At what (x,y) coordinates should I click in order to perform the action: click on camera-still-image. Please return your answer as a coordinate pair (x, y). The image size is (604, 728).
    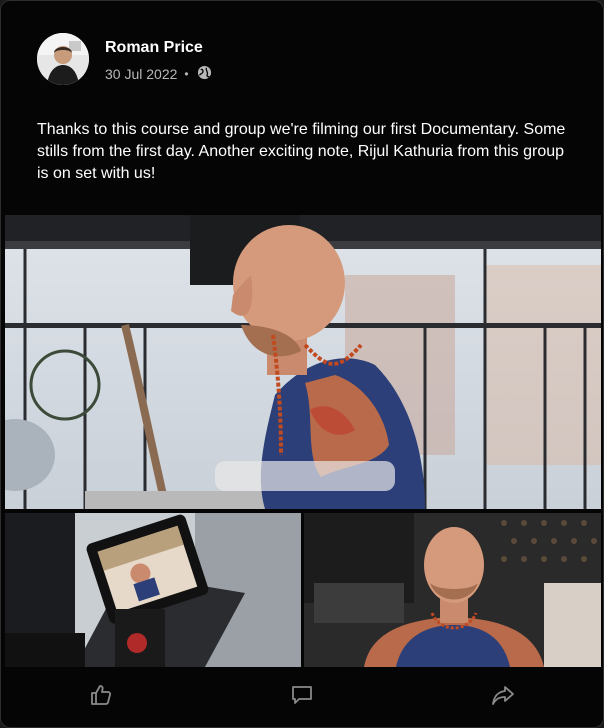
    Looking at the image, I should click on (153, 590).